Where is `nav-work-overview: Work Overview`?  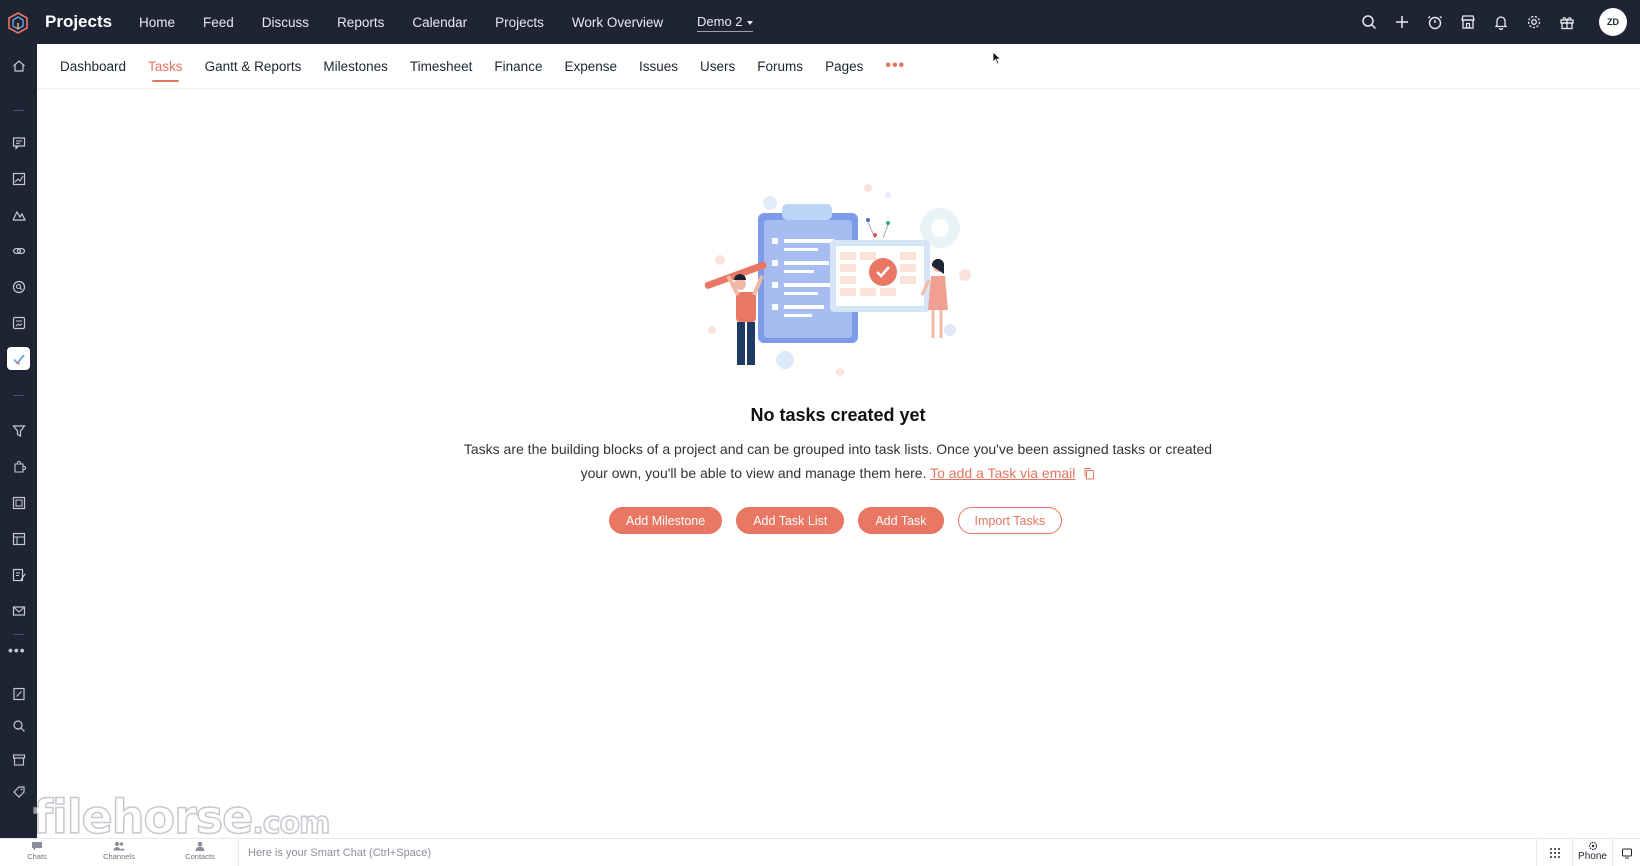 nav-work-overview: Work Overview is located at coordinates (617, 22).